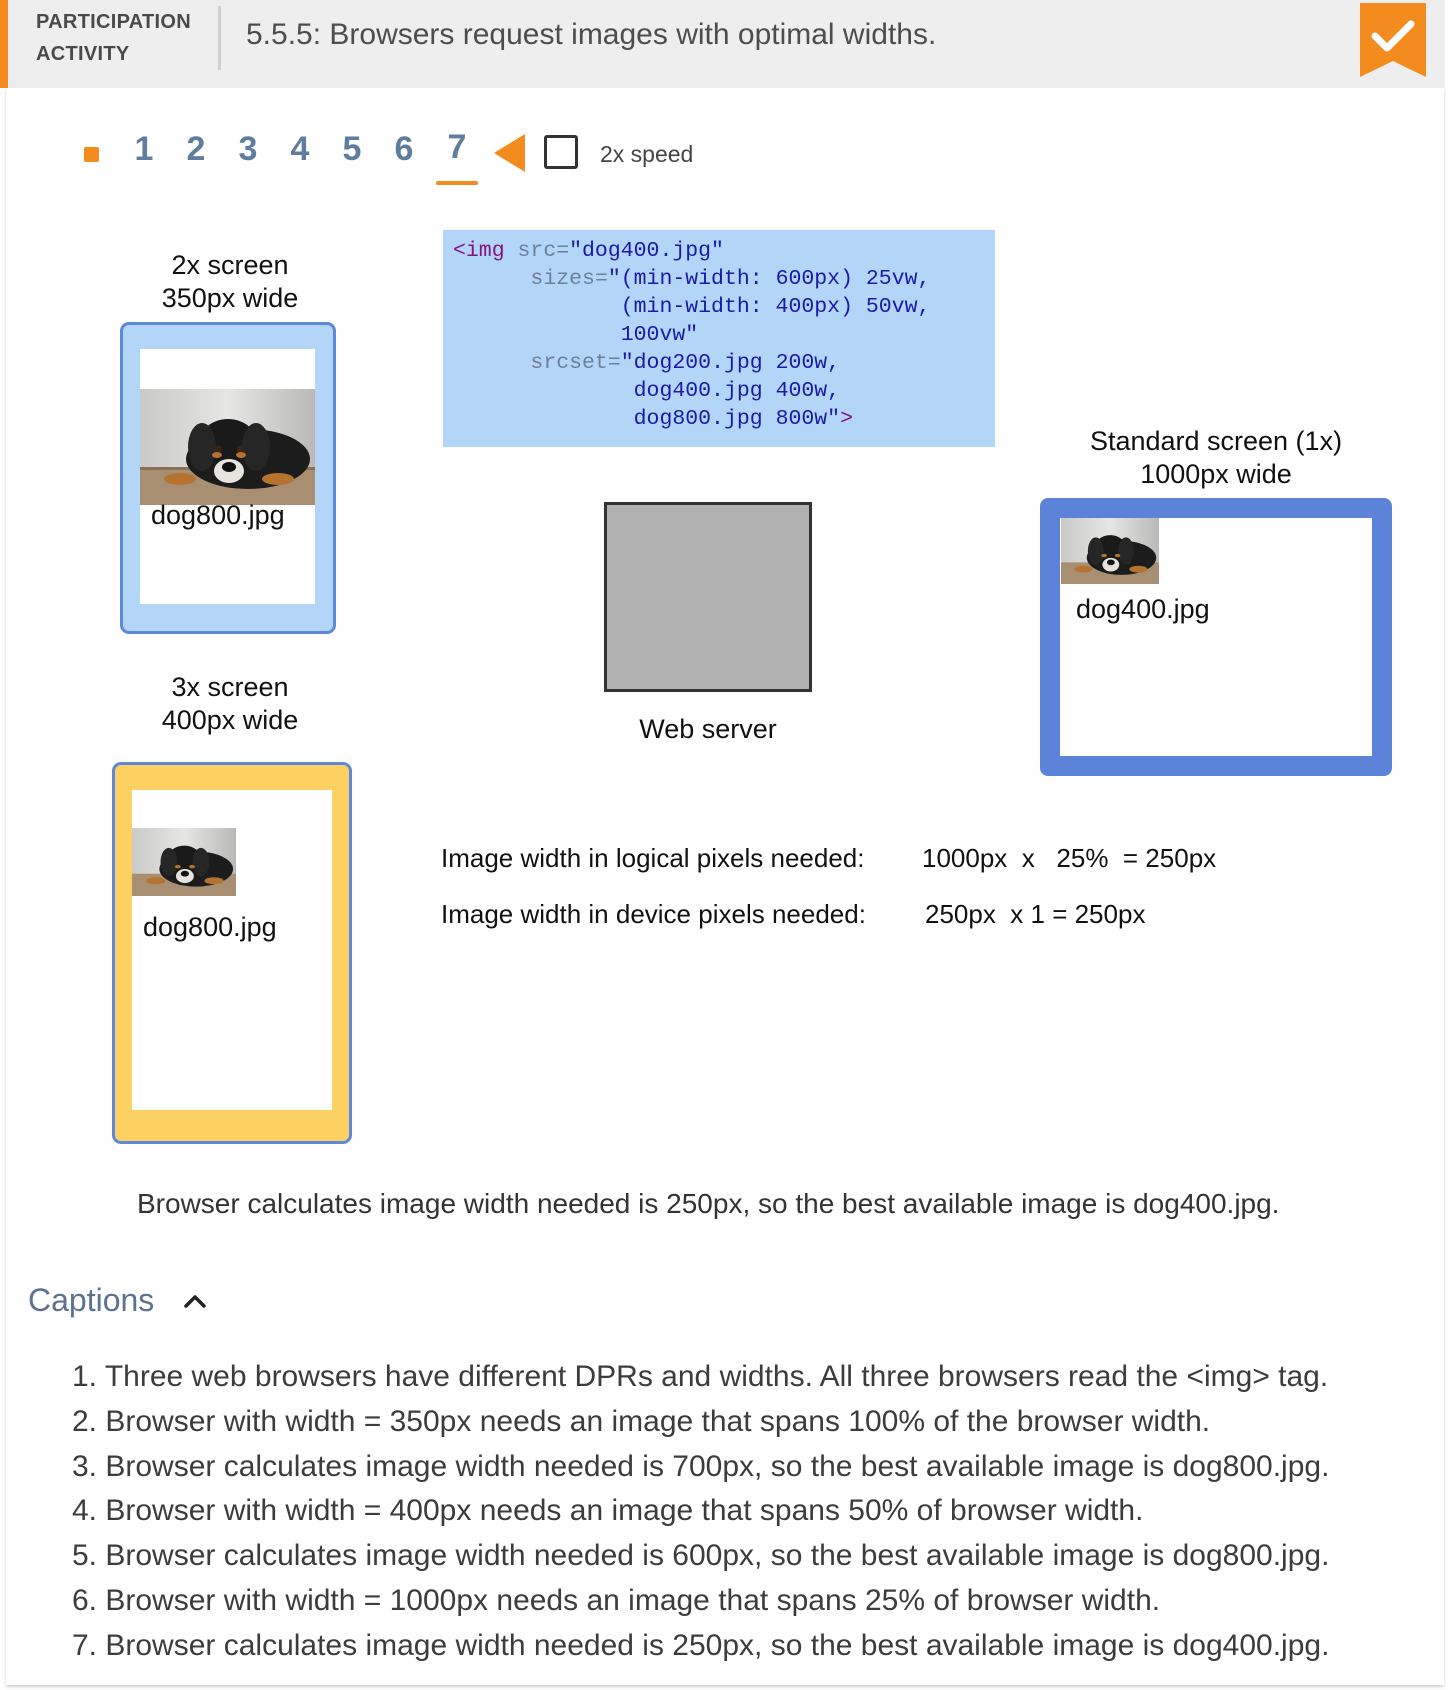  I want to click on code-srcset-attr: srcset=, so click(575, 363).